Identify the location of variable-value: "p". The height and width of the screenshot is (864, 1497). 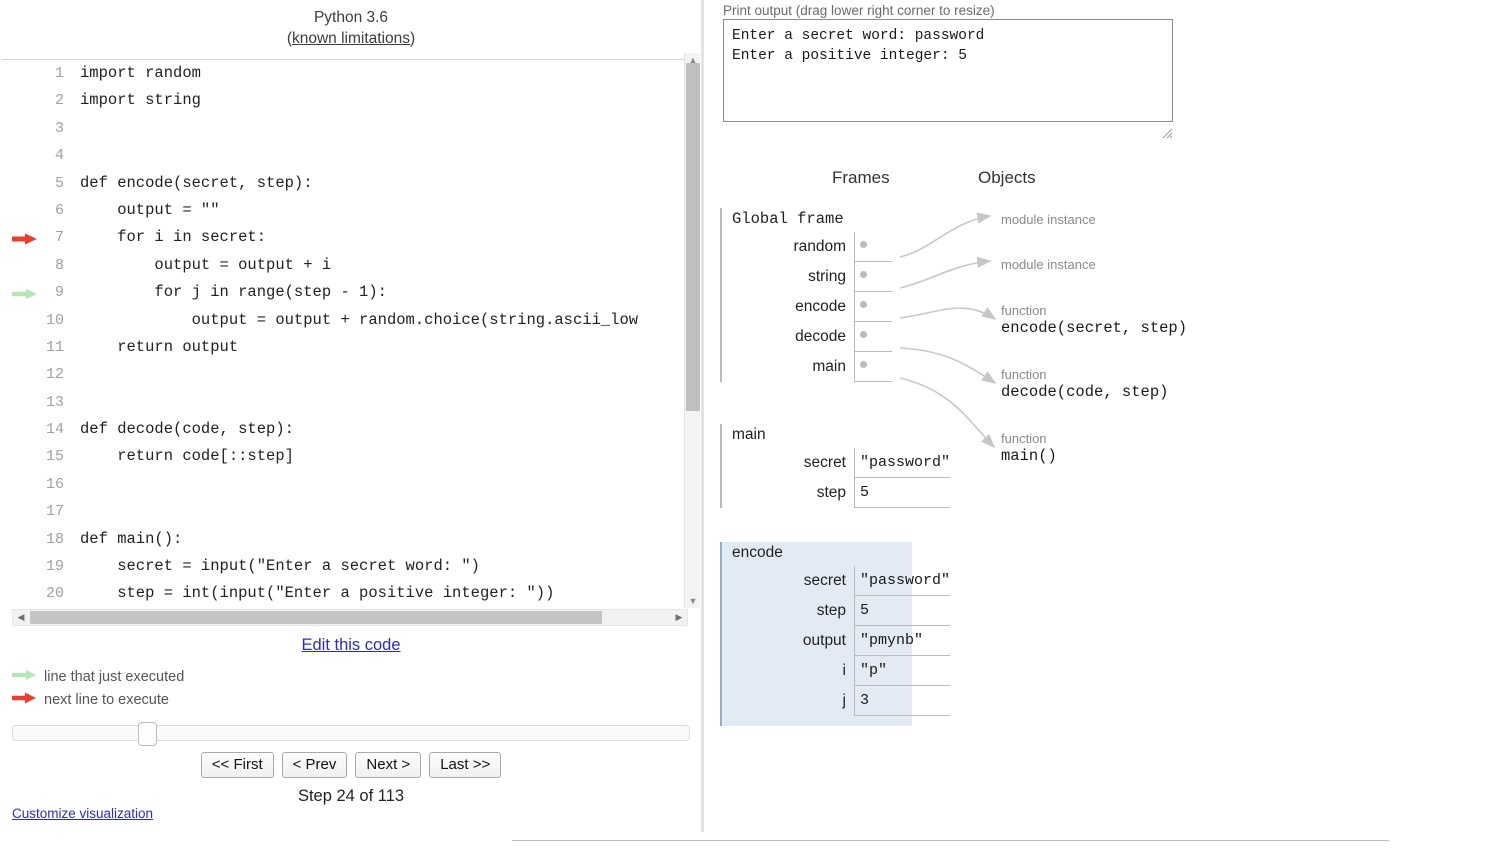
(902, 671).